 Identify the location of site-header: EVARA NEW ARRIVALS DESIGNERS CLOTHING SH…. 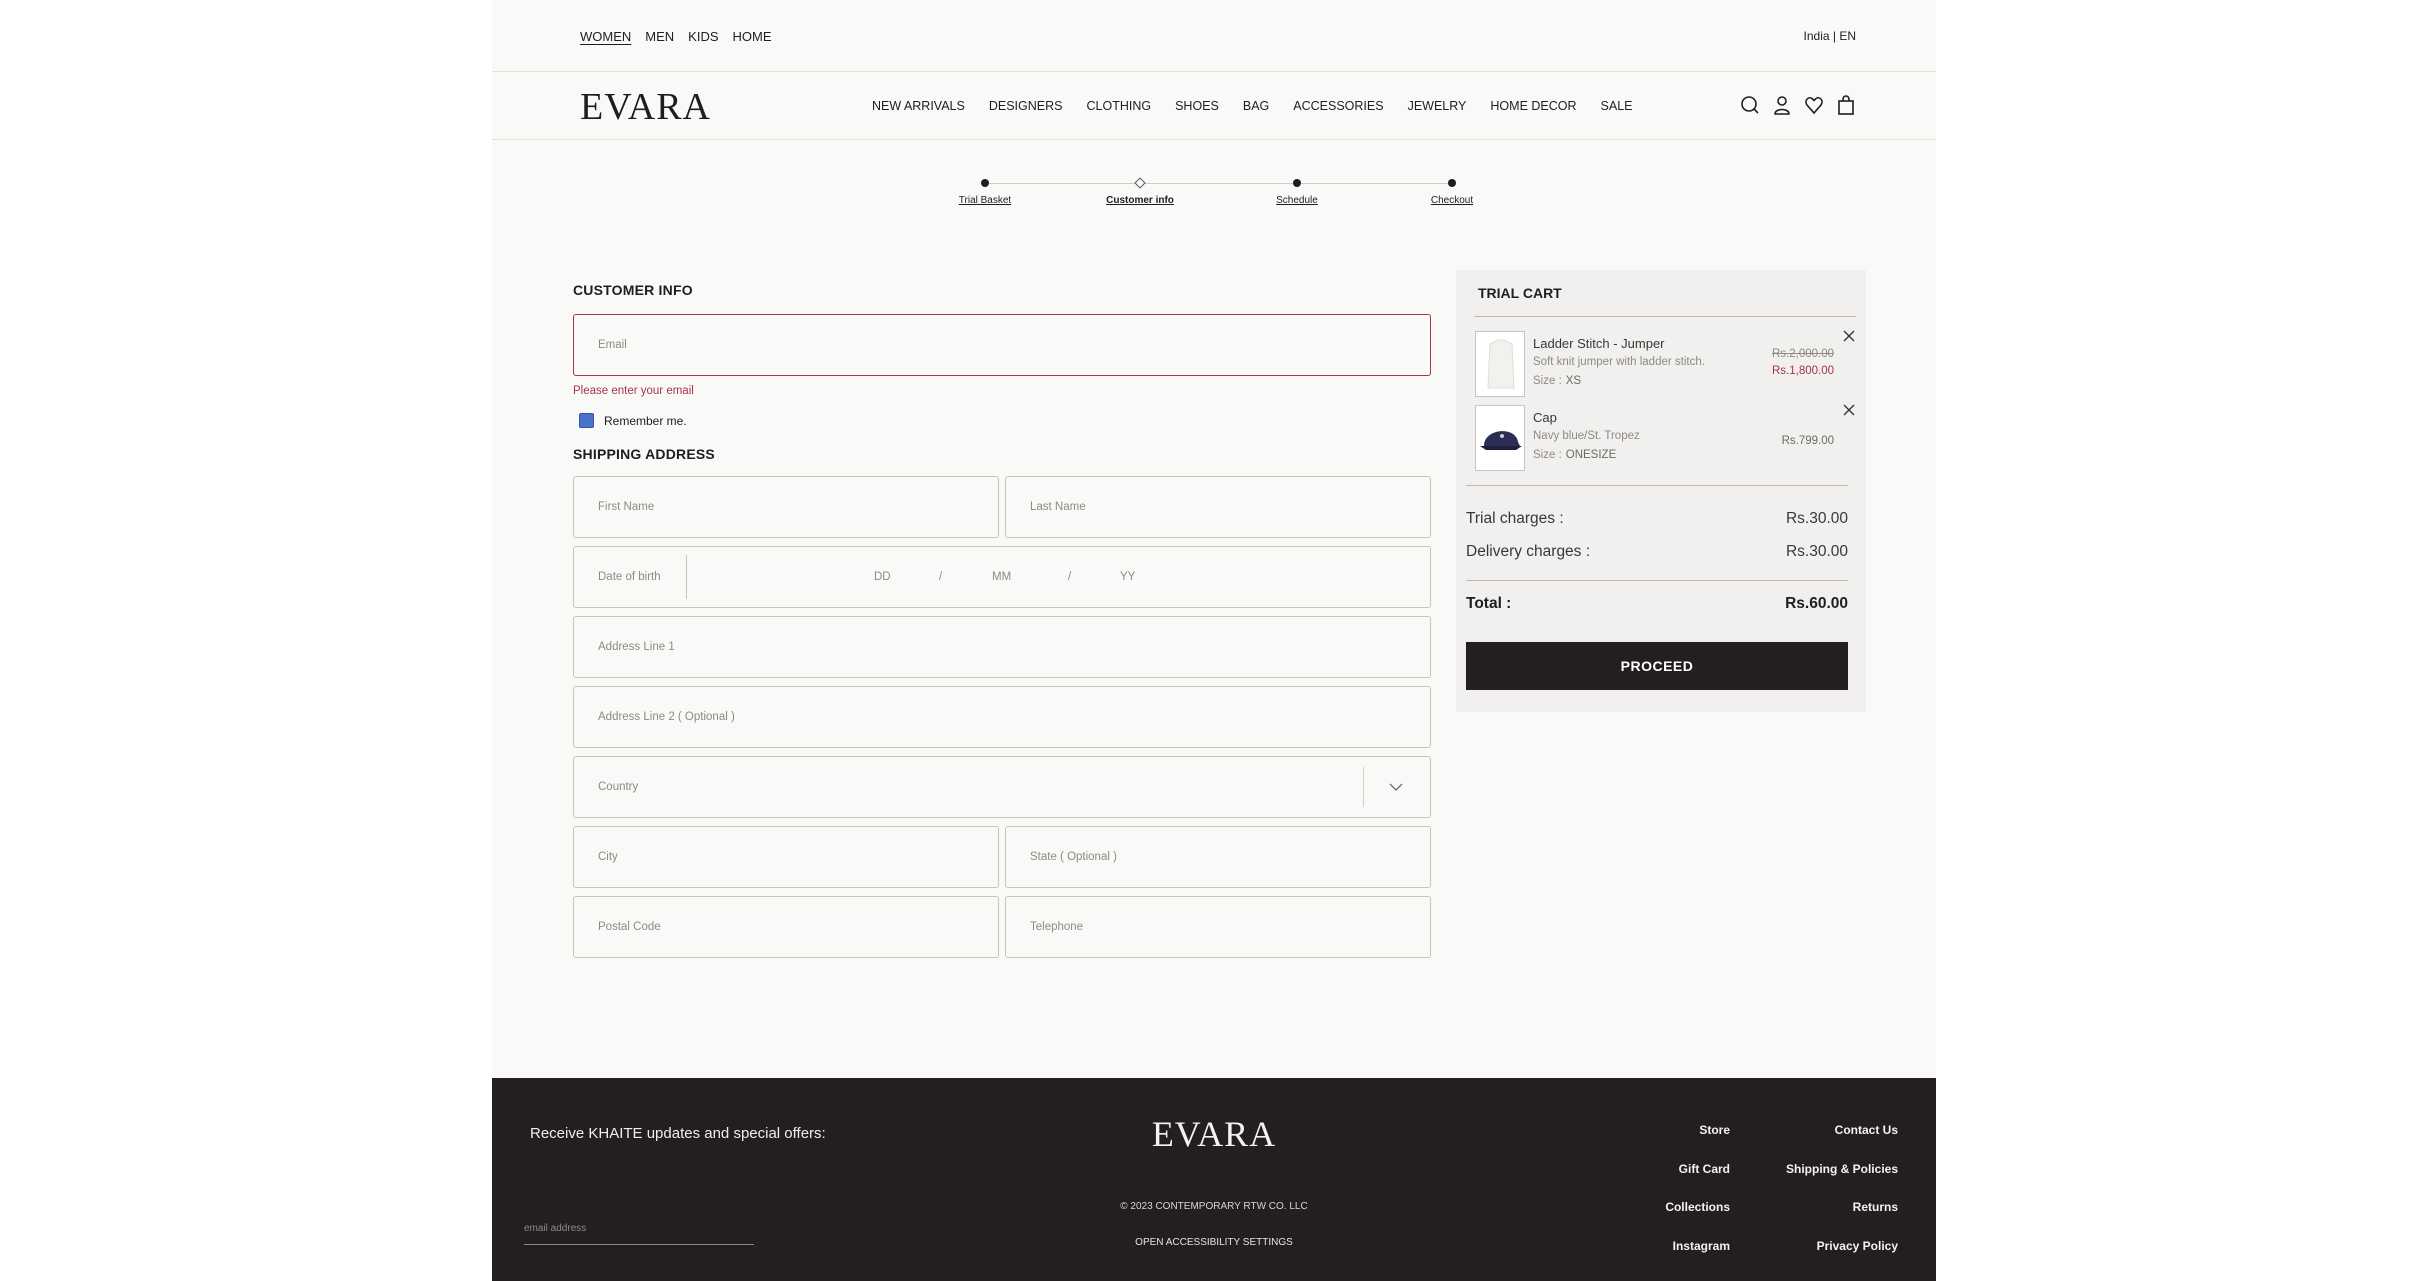
(1214, 106).